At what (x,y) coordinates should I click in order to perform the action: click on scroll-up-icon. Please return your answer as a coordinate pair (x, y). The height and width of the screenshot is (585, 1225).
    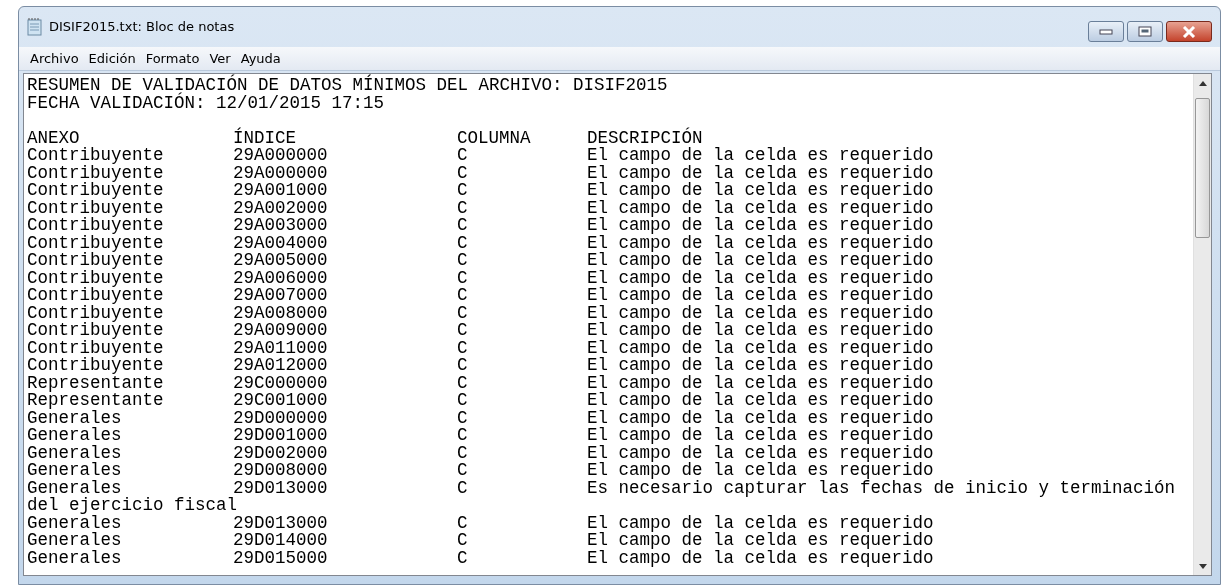
    Looking at the image, I should click on (1202, 83).